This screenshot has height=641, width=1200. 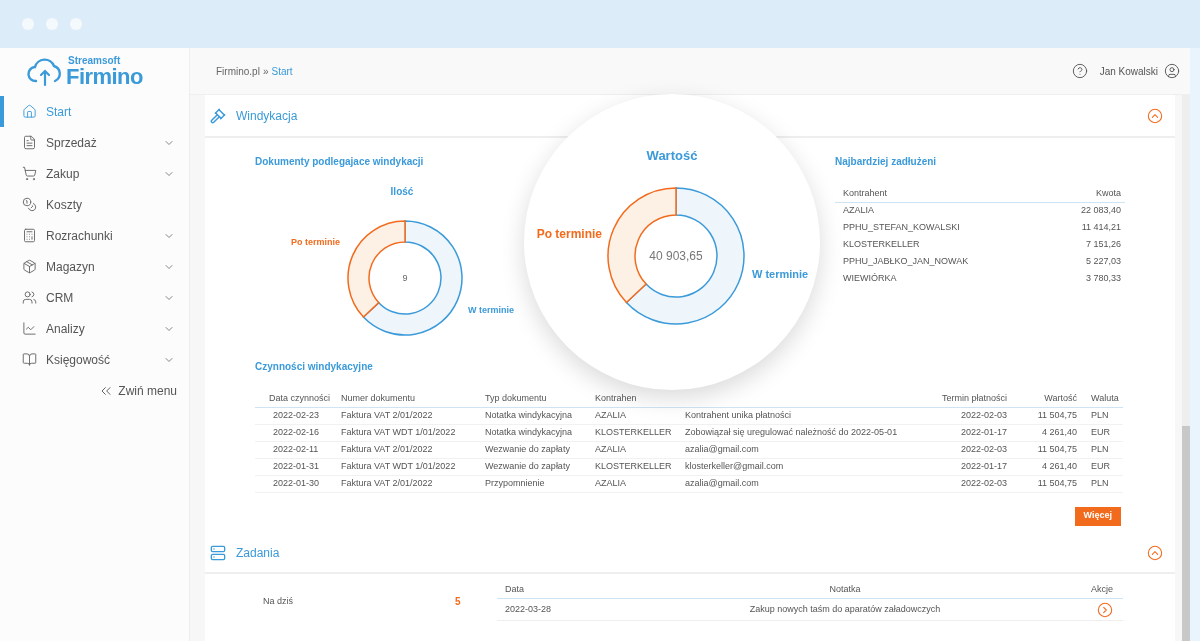 What do you see at coordinates (298, 466) in the screenshot?
I see `table-cell: 2022-01-31` at bounding box center [298, 466].